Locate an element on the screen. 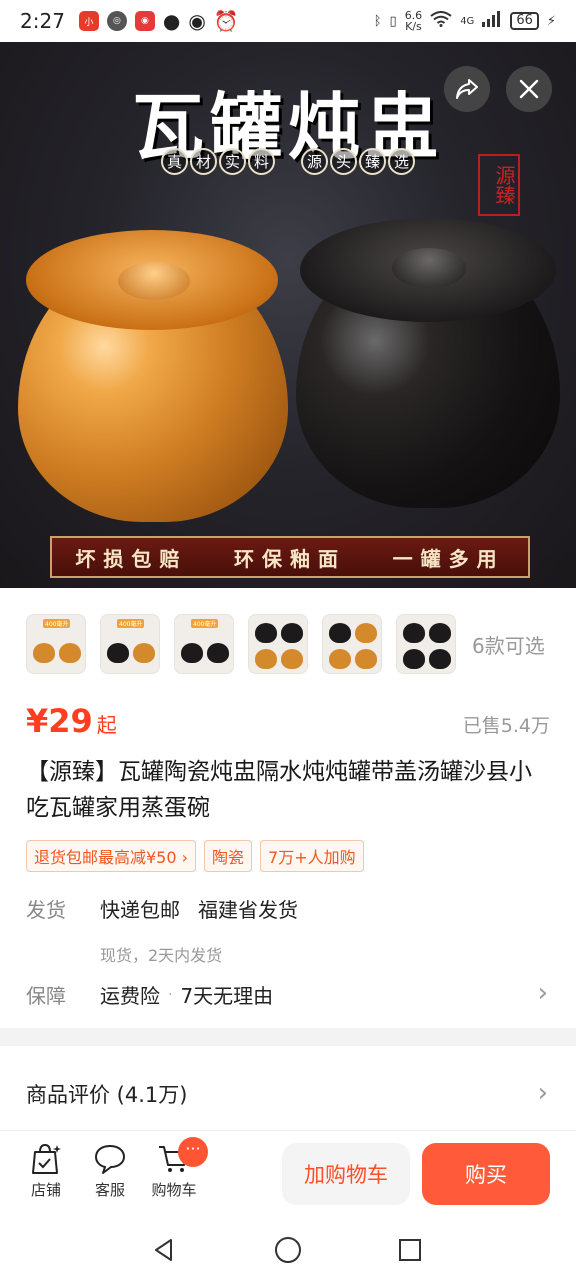 The width and height of the screenshot is (576, 1280). sold-count: 已售5.4万 is located at coordinates (506, 726).